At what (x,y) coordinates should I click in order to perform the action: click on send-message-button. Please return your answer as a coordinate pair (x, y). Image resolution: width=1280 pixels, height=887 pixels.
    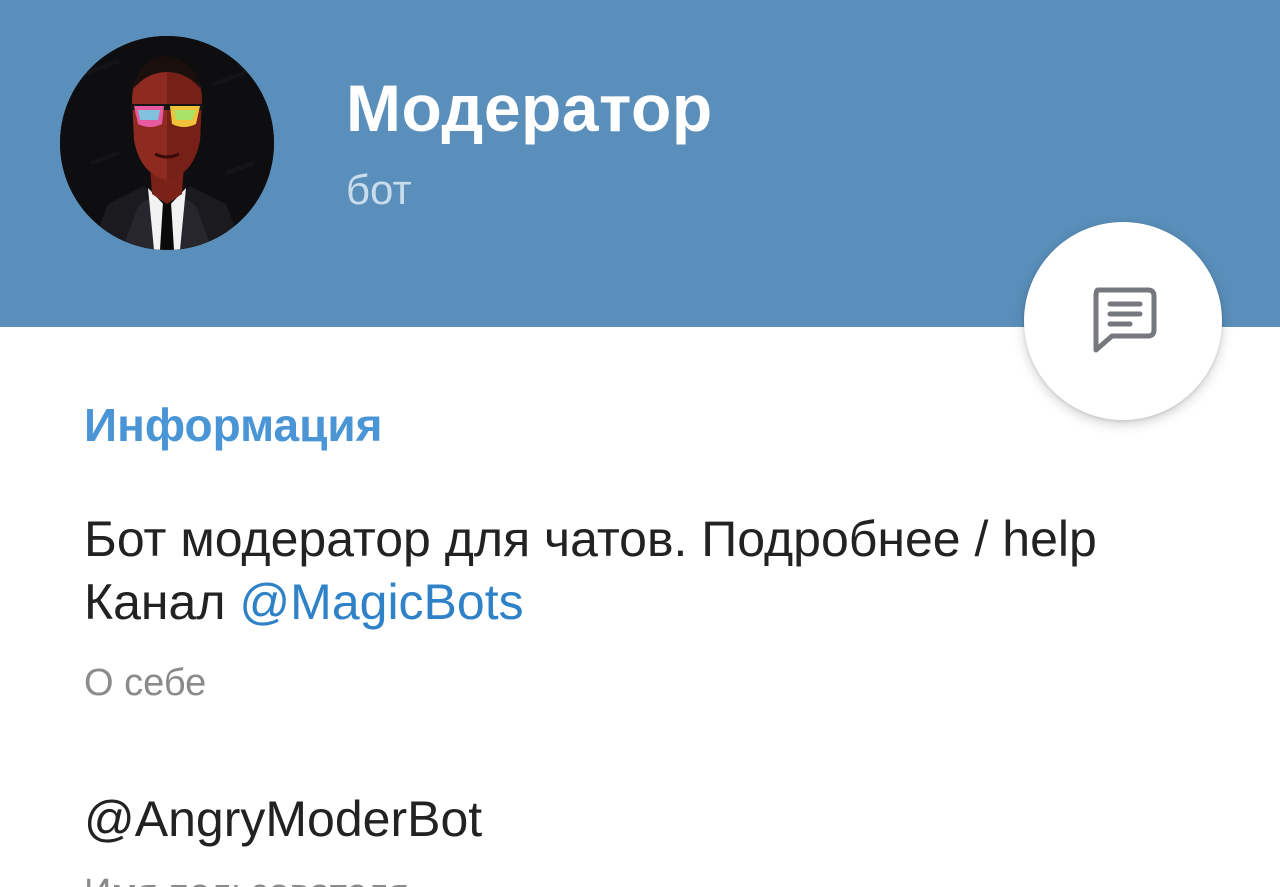
    Looking at the image, I should click on (1123, 321).